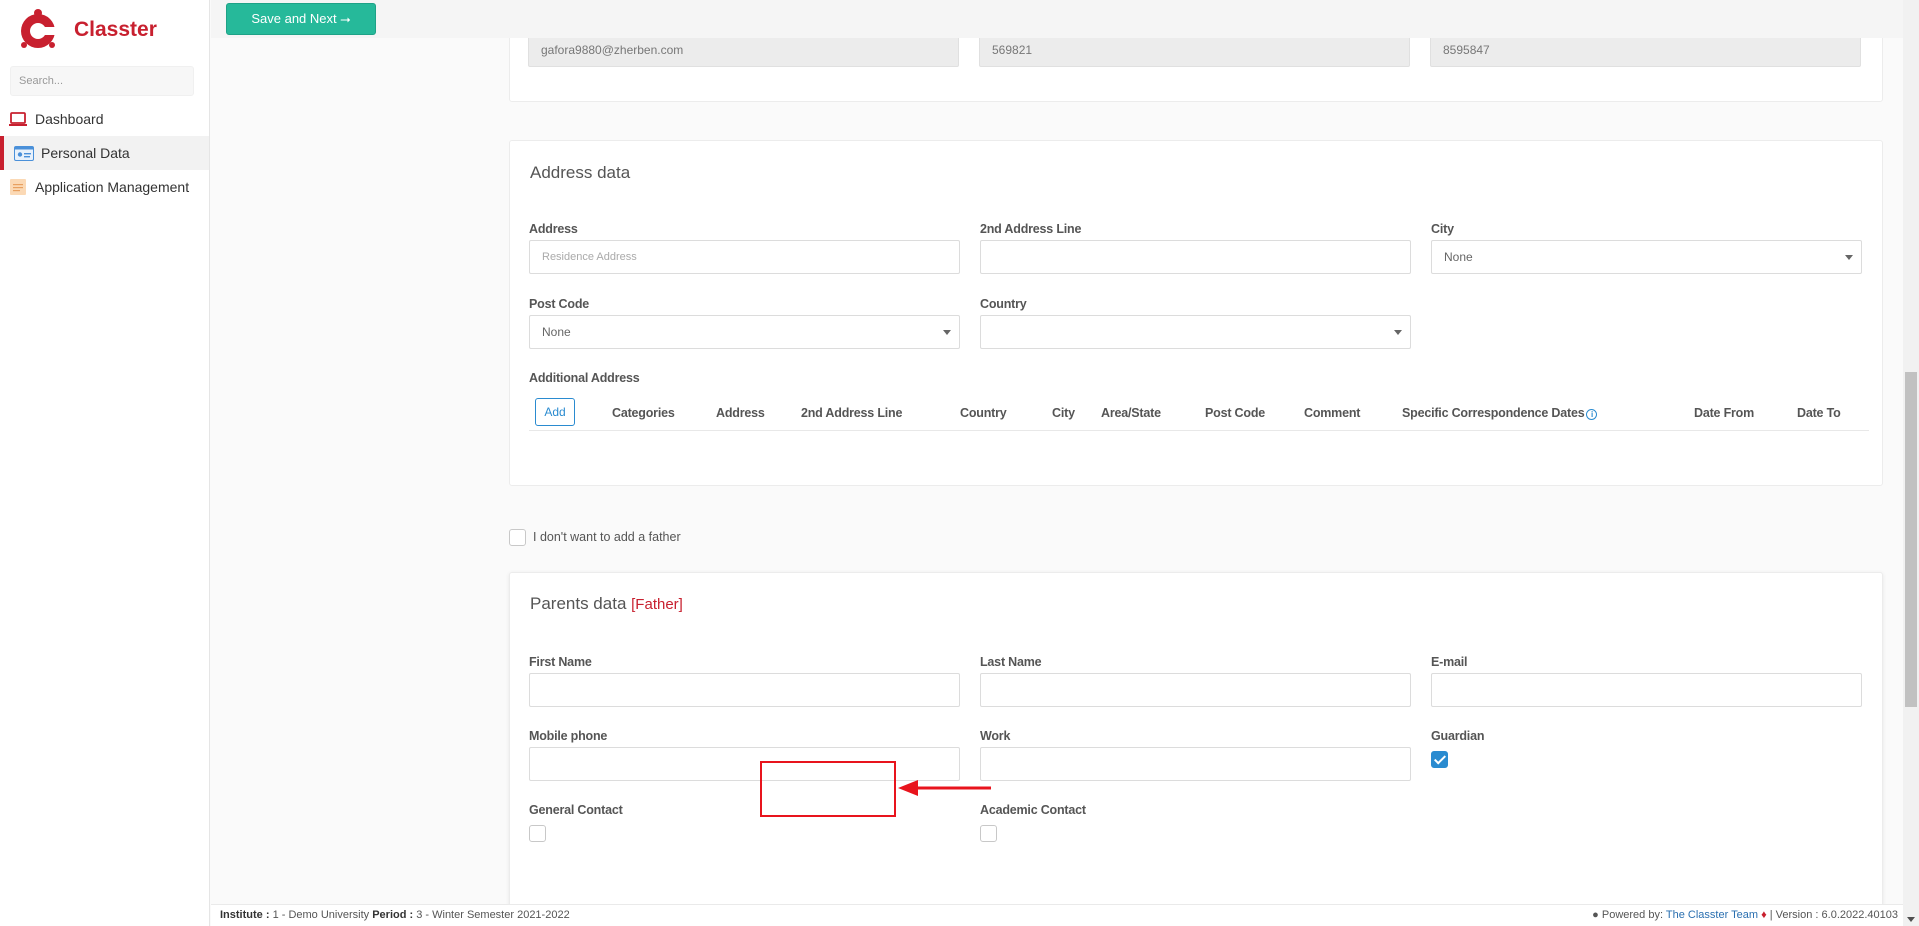 This screenshot has height=926, width=1919. I want to click on mobile-label: Mobile phone, so click(568, 736).